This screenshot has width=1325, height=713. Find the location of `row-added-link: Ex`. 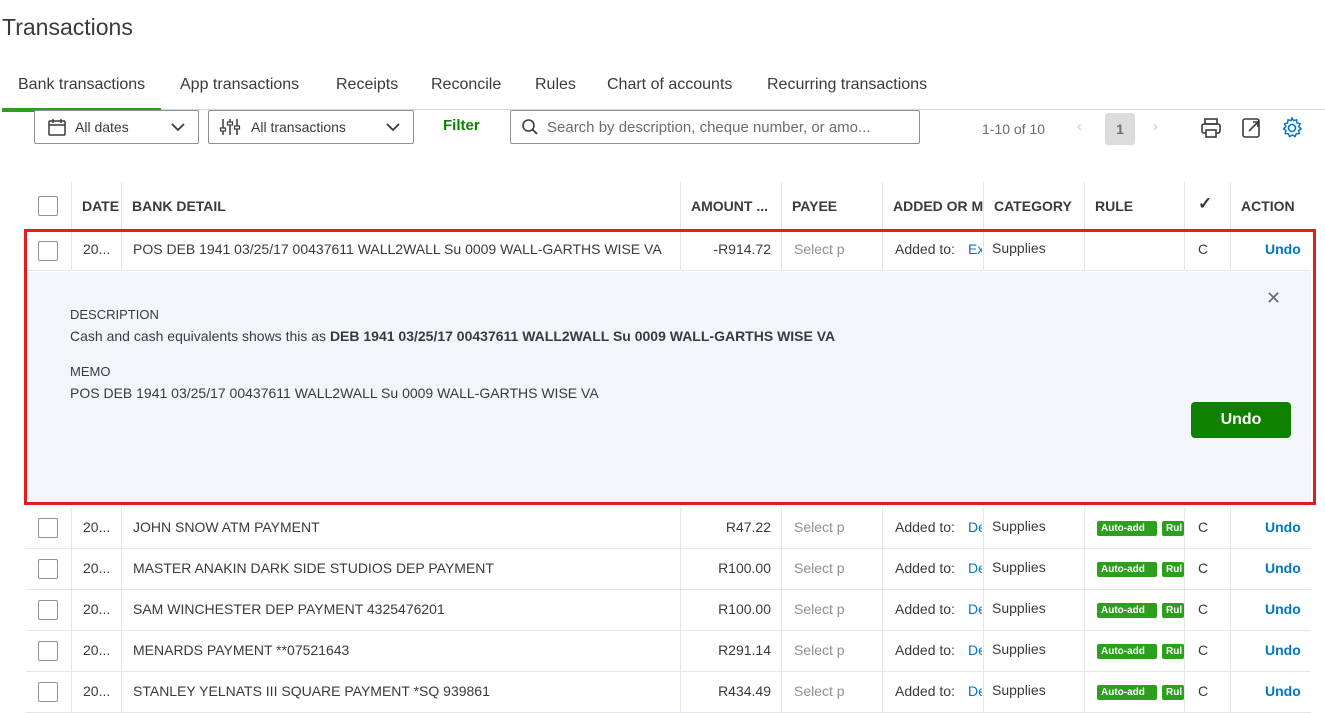

row-added-link: Ex is located at coordinates (975, 249).